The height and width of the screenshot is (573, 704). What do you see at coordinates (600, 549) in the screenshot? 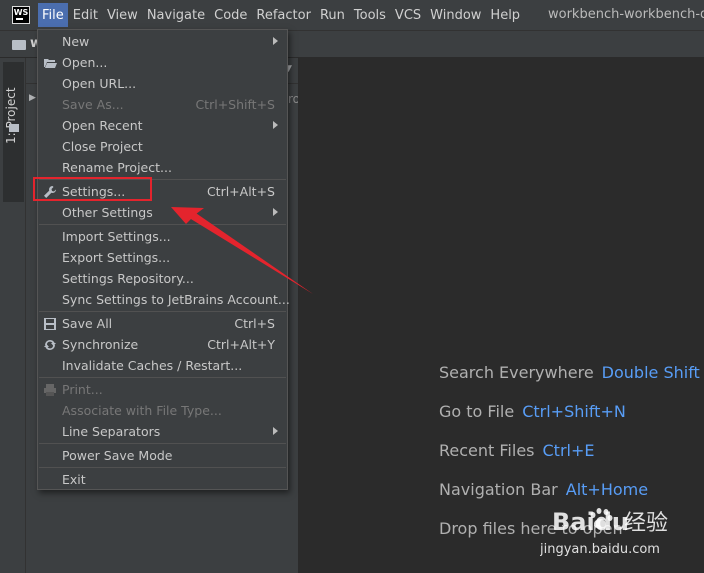
I see `watermark-url-text: jingyan.baidu.com` at bounding box center [600, 549].